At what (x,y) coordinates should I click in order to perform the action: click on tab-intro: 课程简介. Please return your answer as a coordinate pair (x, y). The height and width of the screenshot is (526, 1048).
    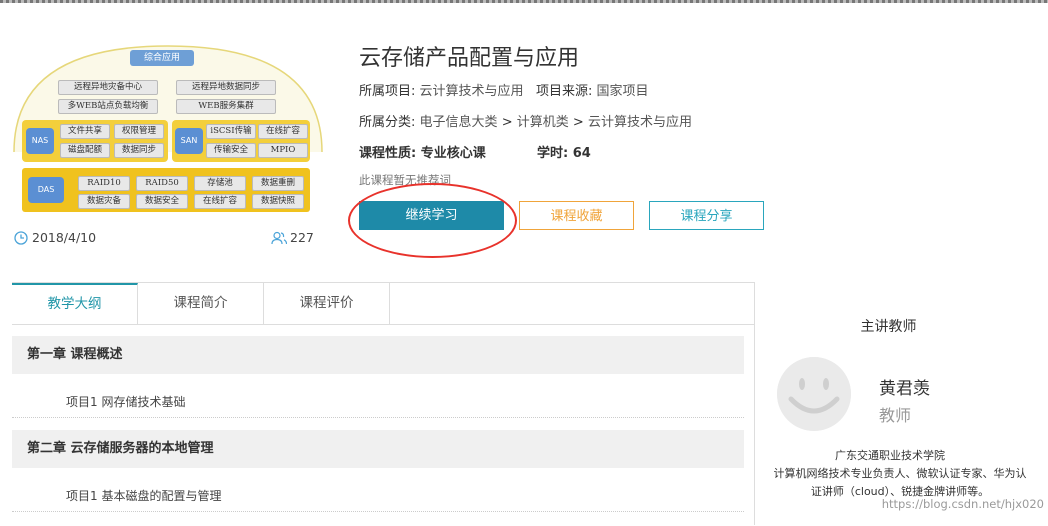
    Looking at the image, I should click on (201, 303).